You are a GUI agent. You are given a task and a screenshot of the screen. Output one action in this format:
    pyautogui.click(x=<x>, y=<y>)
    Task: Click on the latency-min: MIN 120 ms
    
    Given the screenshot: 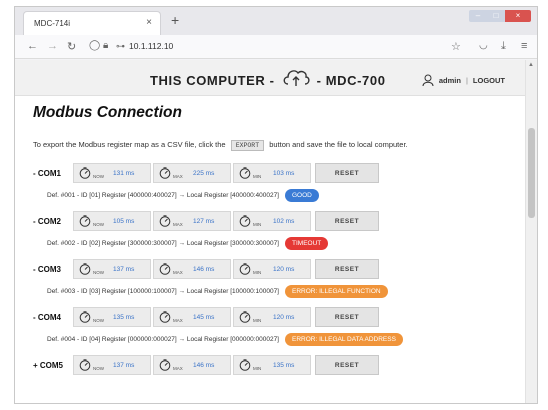 What is the action you would take?
    pyautogui.click(x=272, y=269)
    